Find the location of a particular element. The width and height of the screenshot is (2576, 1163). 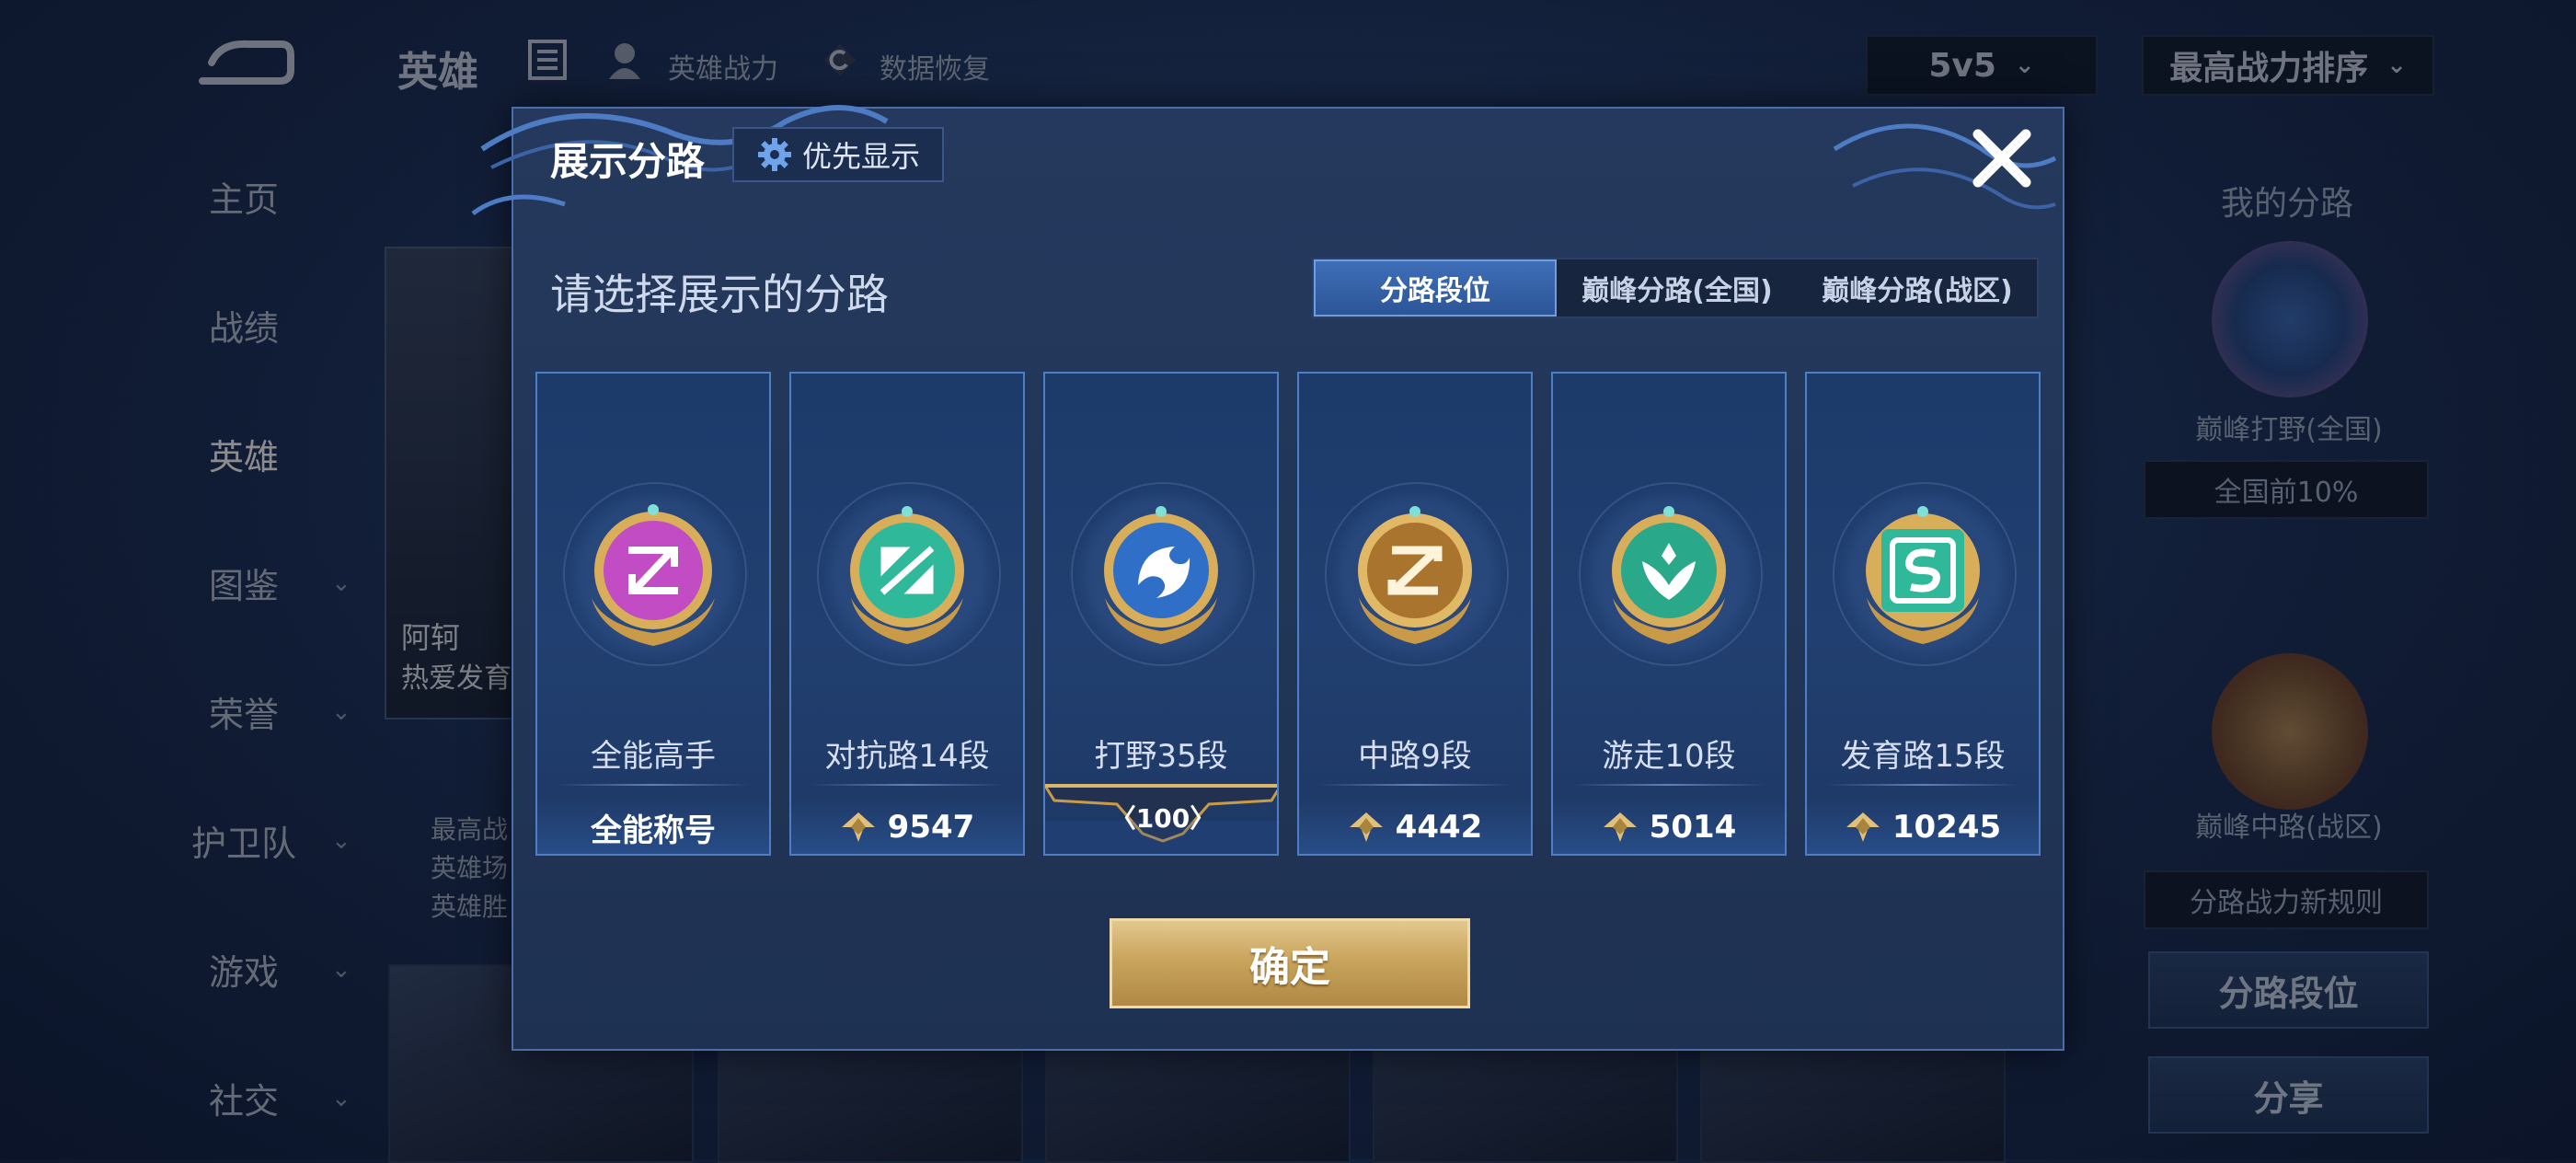

sidebar-item-codex: 图鉴 ⌄ is located at coordinates (290, 583).